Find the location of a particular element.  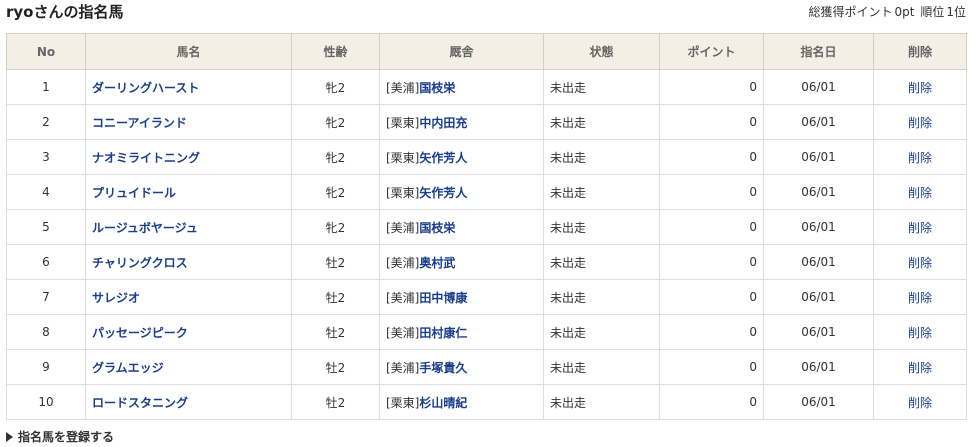

row-number: 6 is located at coordinates (46, 262).